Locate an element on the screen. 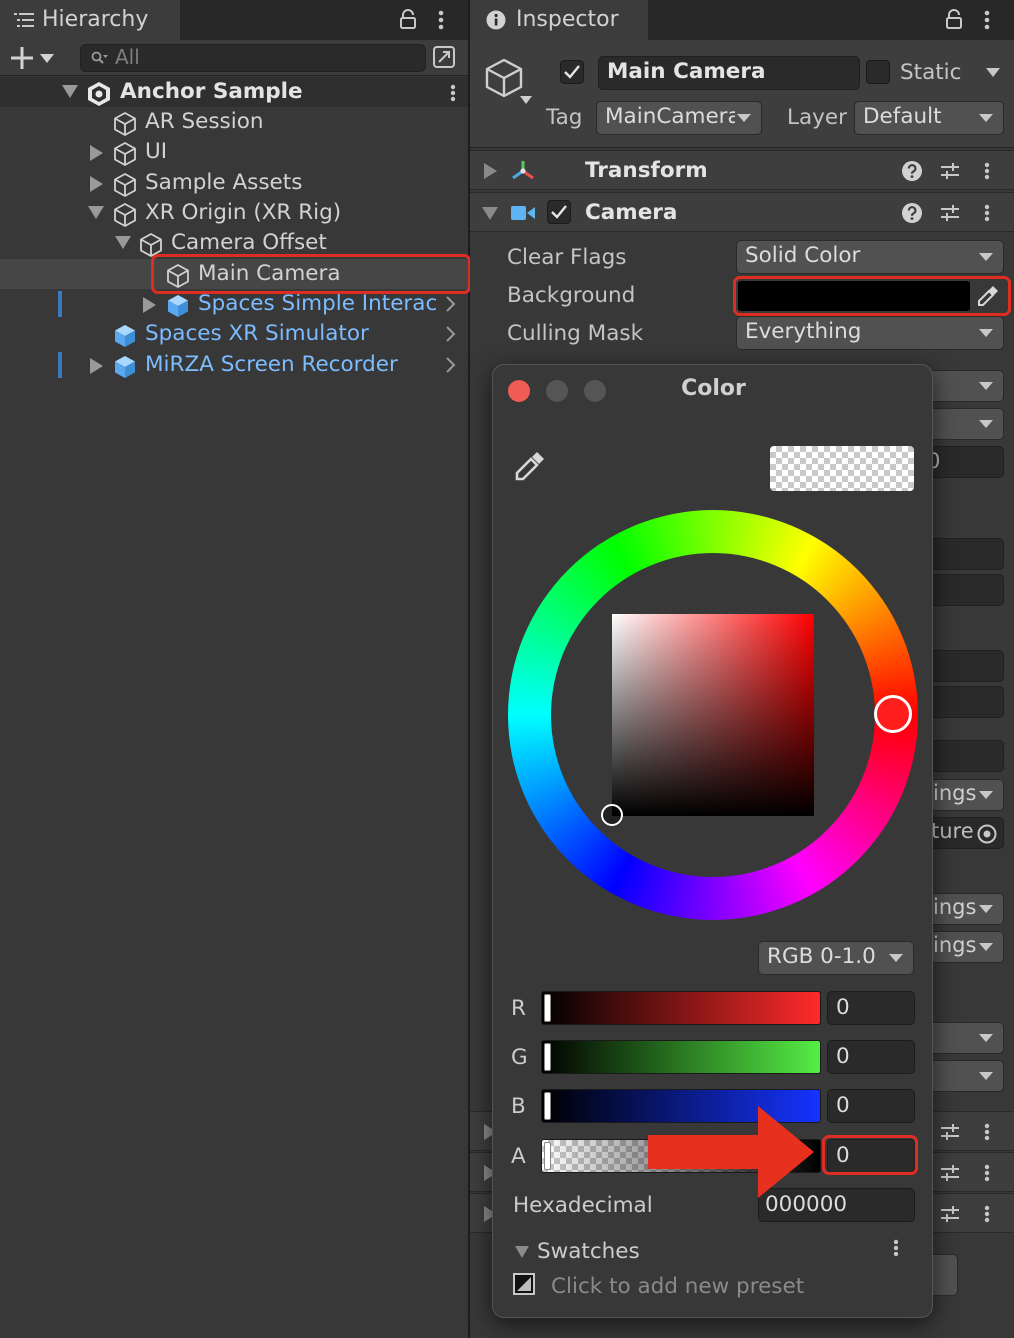 Image resolution: width=1014 pixels, height=1338 pixels. layer-dropdown: Default is located at coordinates (929, 118).